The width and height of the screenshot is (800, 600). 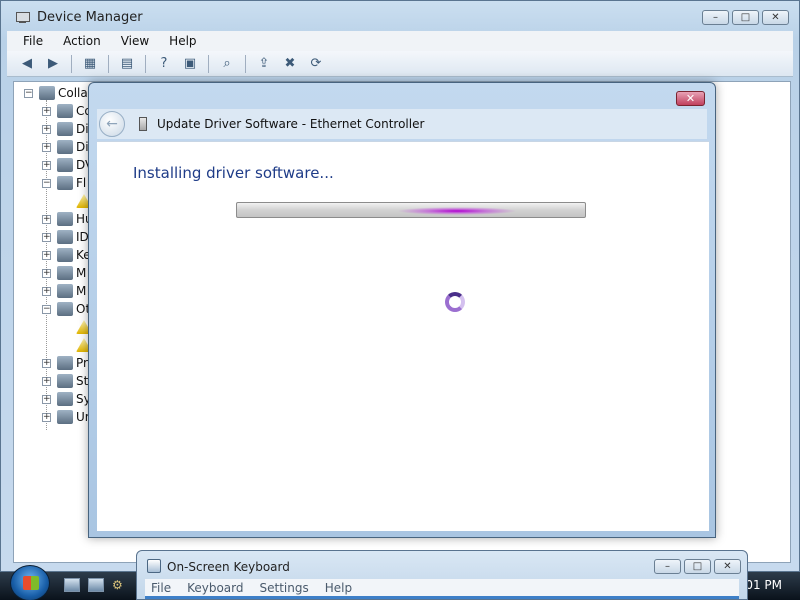 I want to click on properties-icon: ▤, so click(x=127, y=64).